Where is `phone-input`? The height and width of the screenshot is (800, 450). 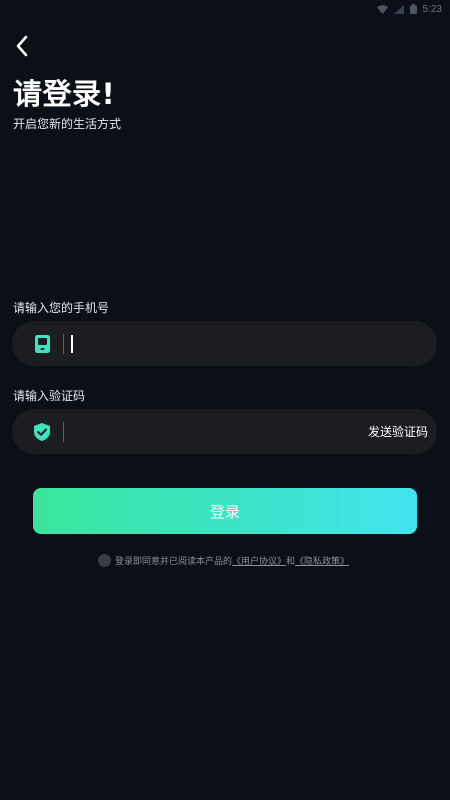
phone-input is located at coordinates (255, 343).